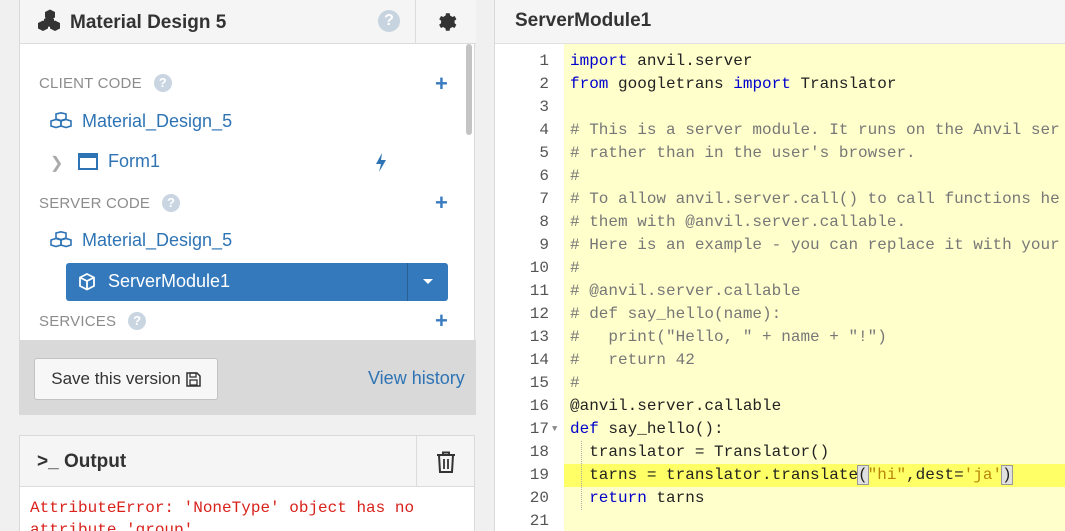 The height and width of the screenshot is (531, 1065). What do you see at coordinates (56, 163) in the screenshot?
I see `chevron-right-icon: ❯` at bounding box center [56, 163].